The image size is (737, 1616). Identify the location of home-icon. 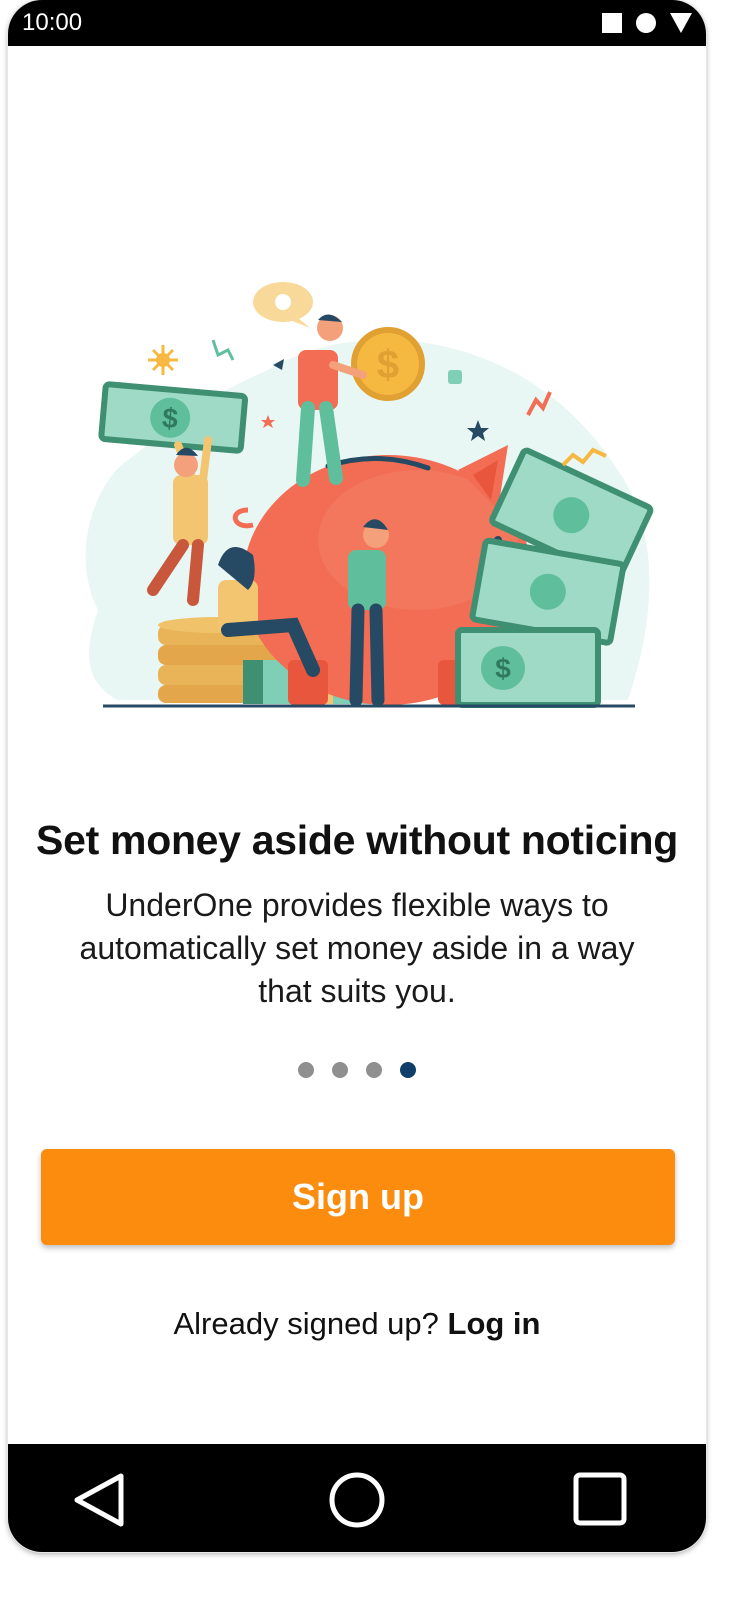
(357, 1499).